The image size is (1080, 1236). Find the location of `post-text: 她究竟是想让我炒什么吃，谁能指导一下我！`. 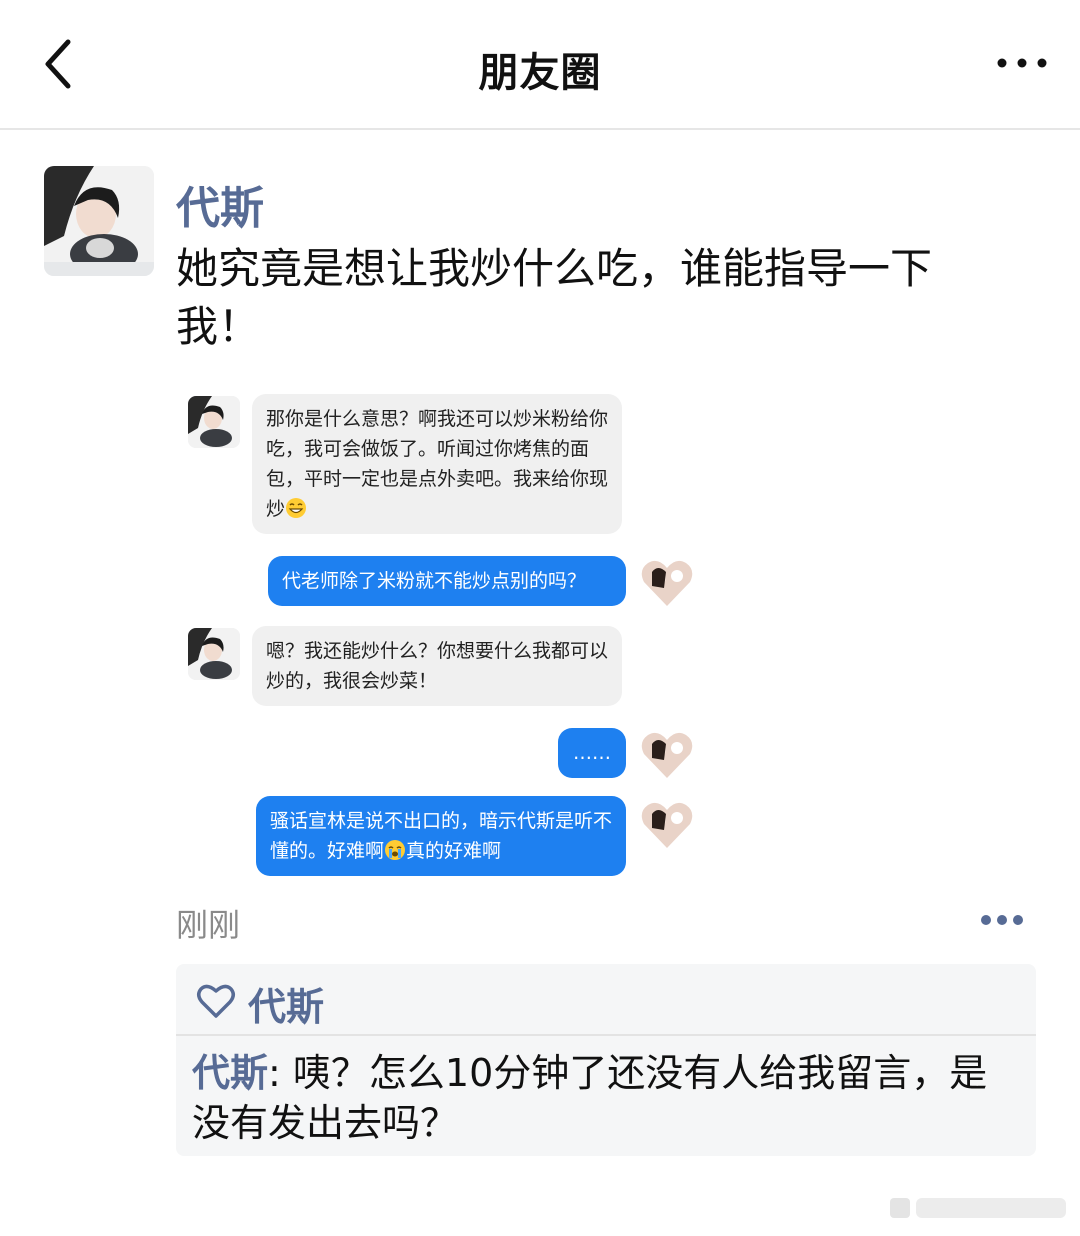

post-text: 她究竟是想让我炒什么吃，谁能指导一下我！ is located at coordinates (554, 297).